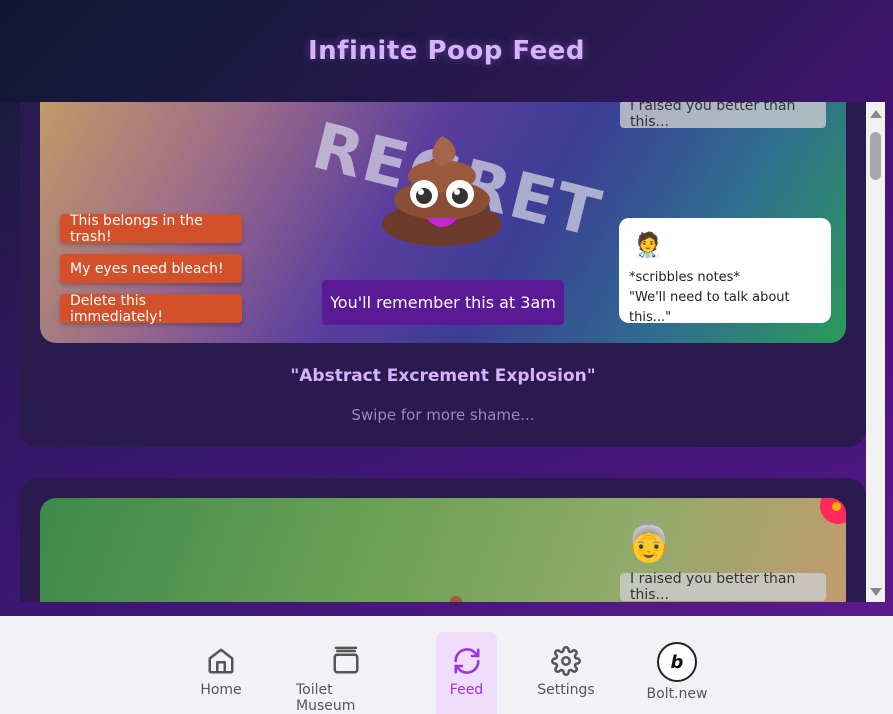 This screenshot has width=893, height=714. I want to click on feed-bottom-edge, so click(446, 609).